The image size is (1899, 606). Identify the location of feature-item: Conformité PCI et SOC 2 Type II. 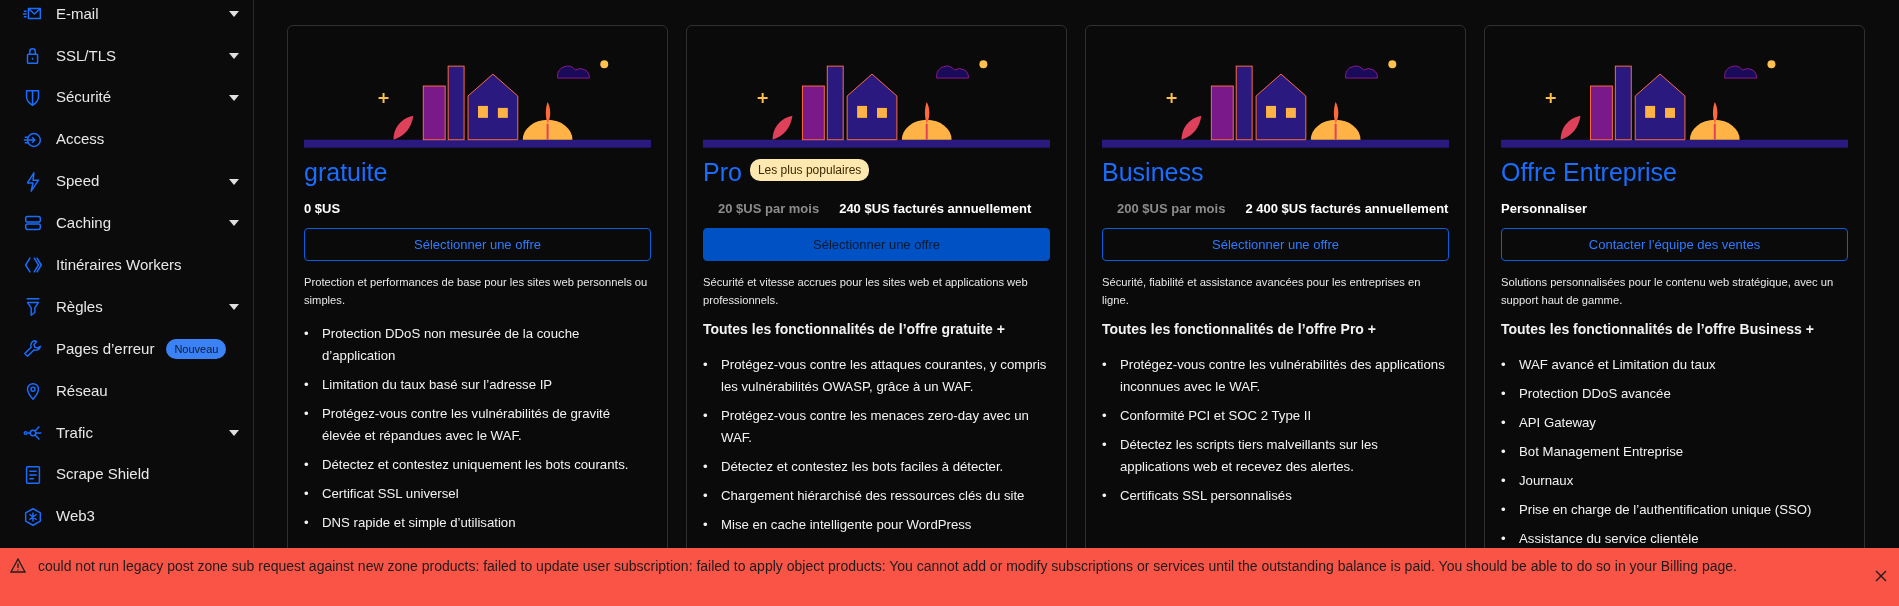
(1216, 416).